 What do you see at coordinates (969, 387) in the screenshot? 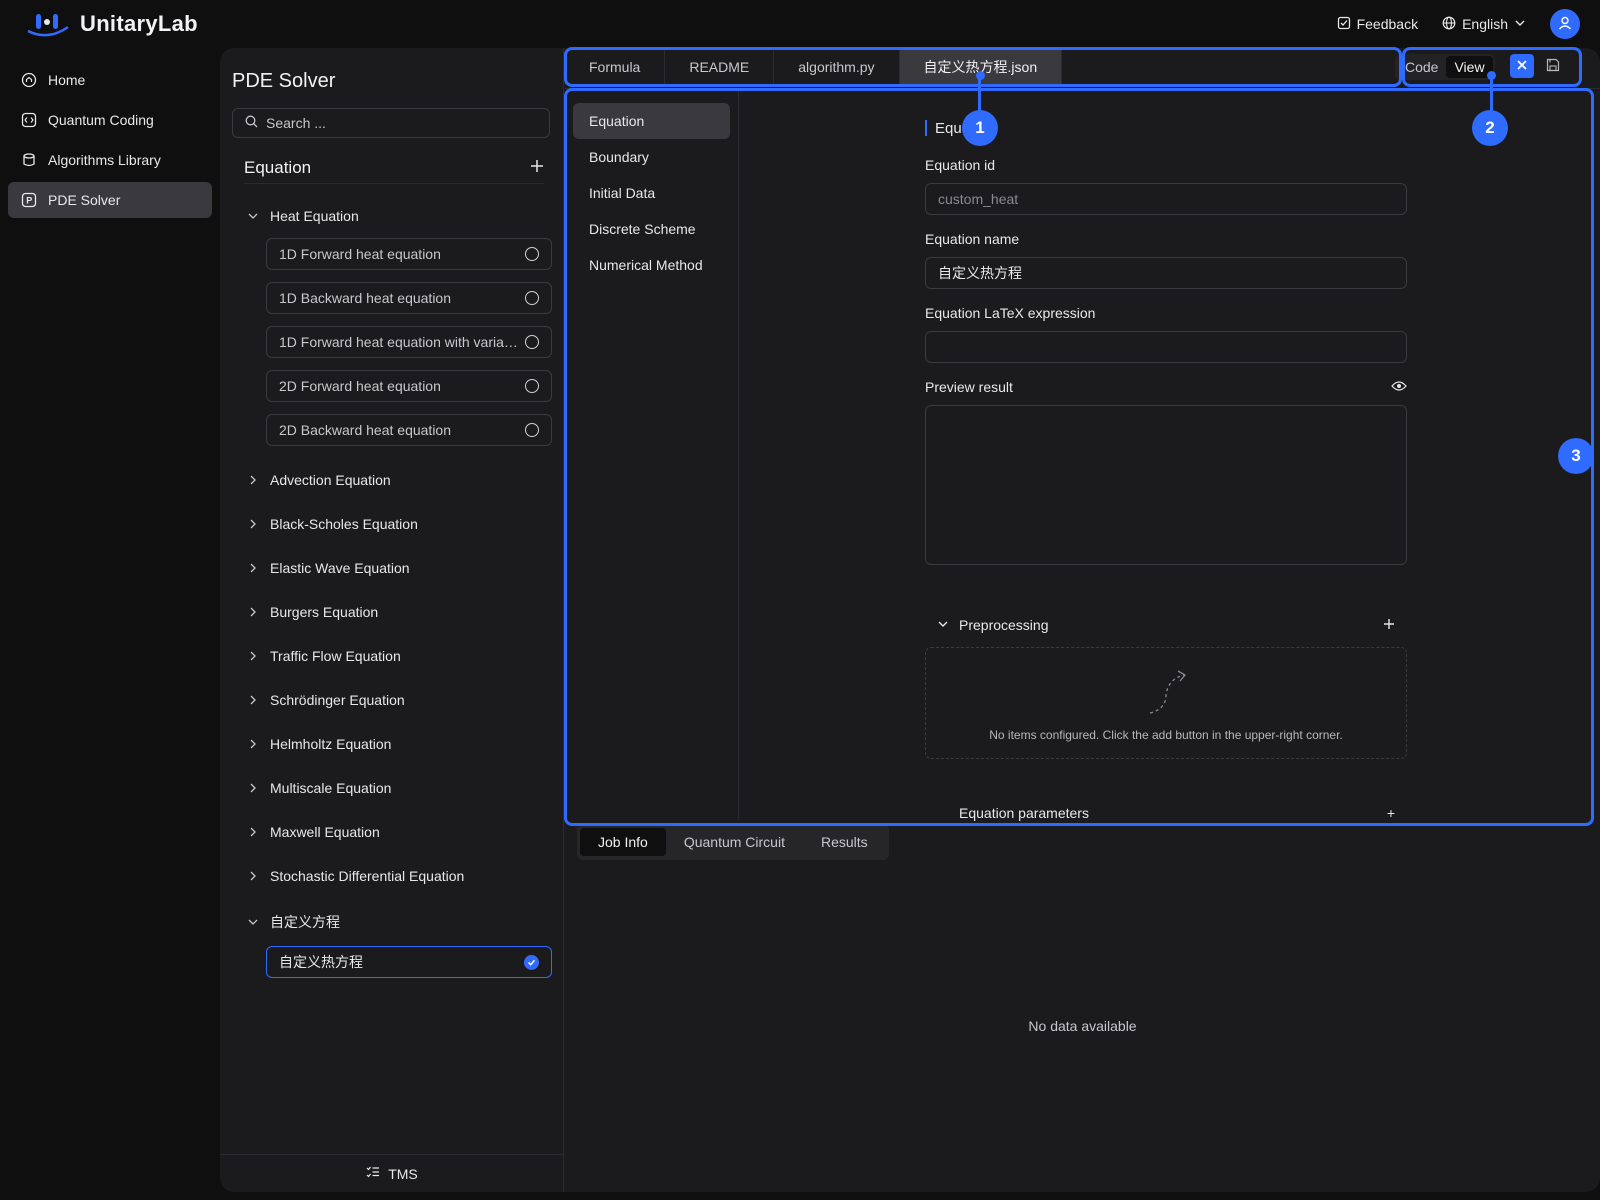
I see `preview-label-text: Preview result` at bounding box center [969, 387].